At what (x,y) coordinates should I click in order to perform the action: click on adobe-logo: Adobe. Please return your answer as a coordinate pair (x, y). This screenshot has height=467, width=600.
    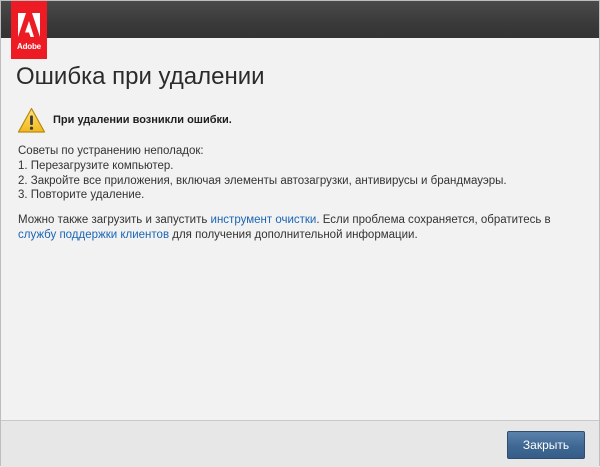
    Looking at the image, I should click on (29, 30).